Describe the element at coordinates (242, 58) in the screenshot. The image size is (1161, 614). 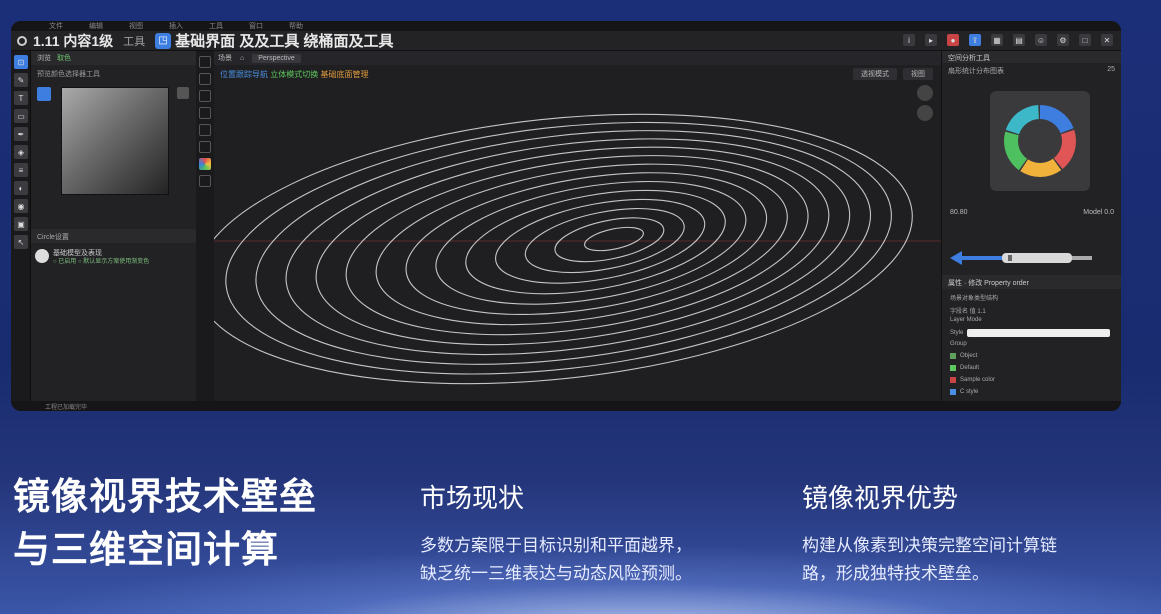
I see `tab-home: ⌂` at that location.